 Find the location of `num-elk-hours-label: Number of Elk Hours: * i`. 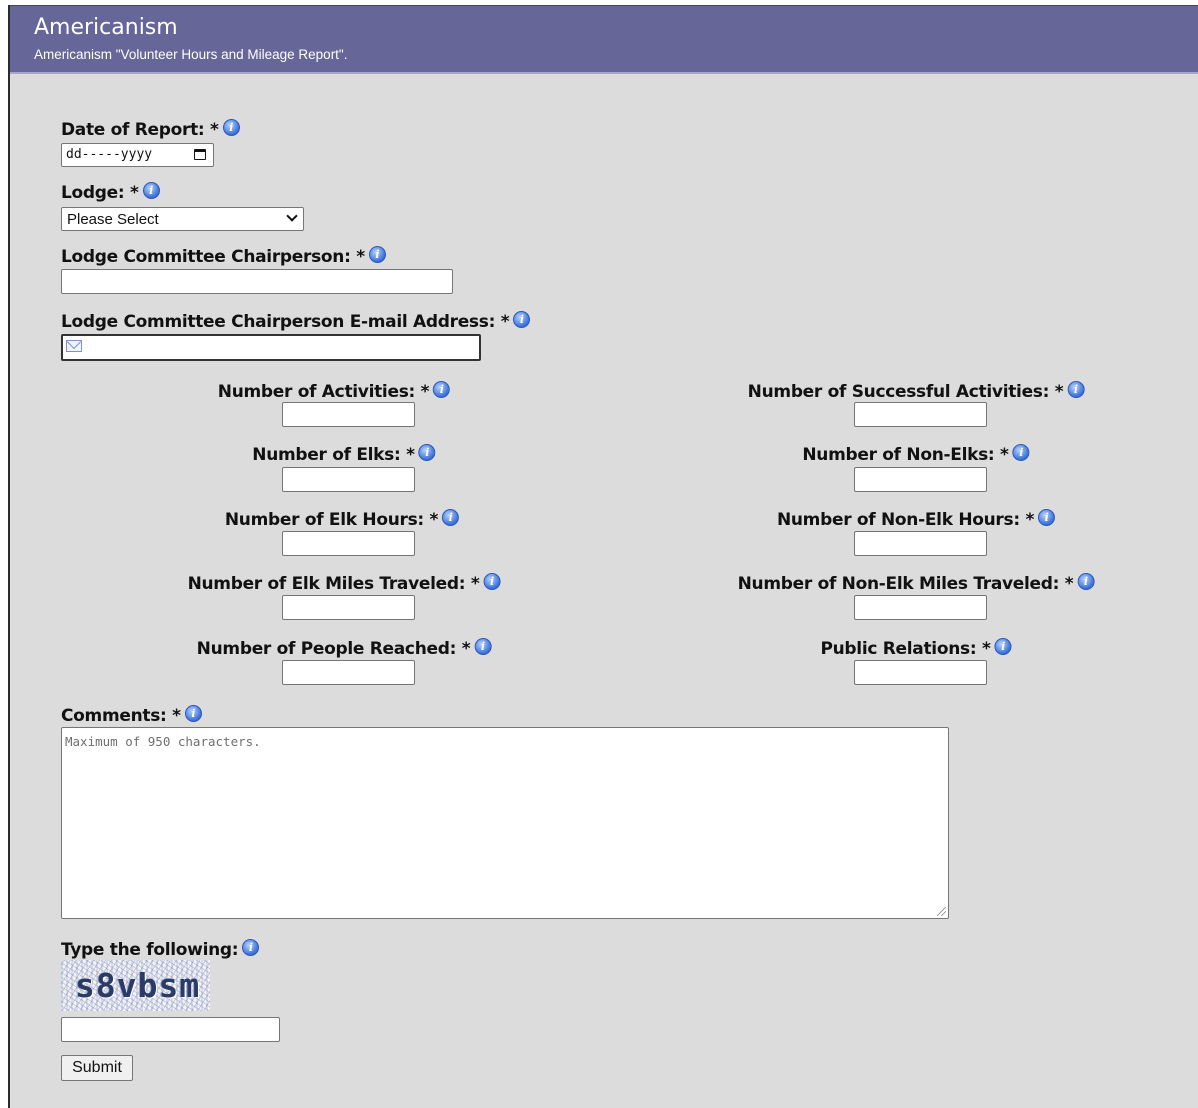

num-elk-hours-label: Number of Elk Hours: * i is located at coordinates (342, 519).